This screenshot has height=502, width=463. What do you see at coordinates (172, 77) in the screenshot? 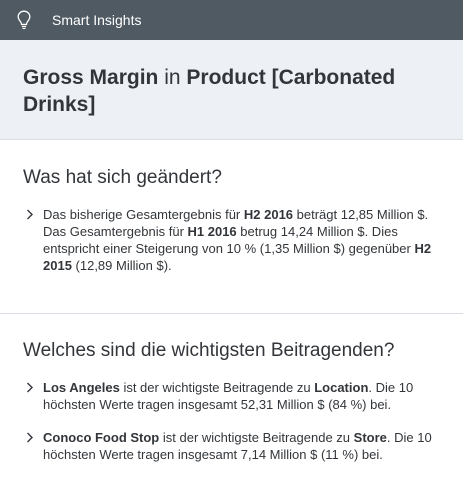
I see `heading-connector: in` at bounding box center [172, 77].